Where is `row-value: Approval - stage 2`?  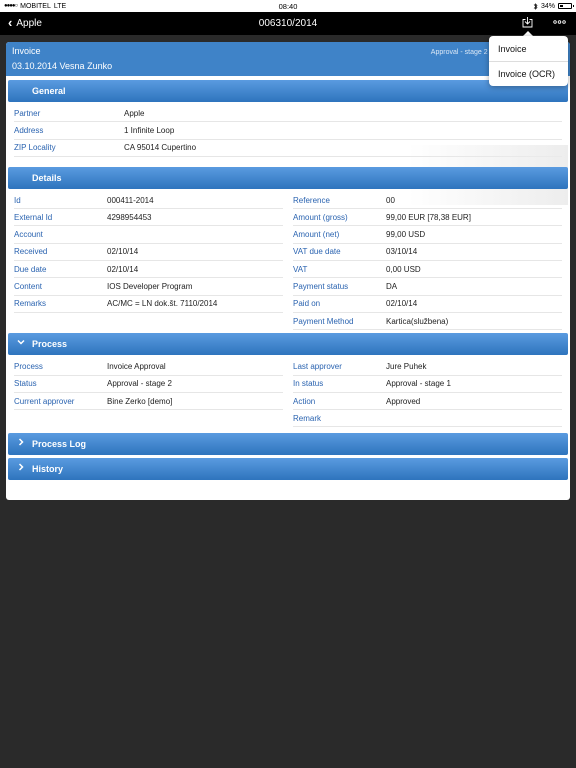
row-value: Approval - stage 2 is located at coordinates (139, 384).